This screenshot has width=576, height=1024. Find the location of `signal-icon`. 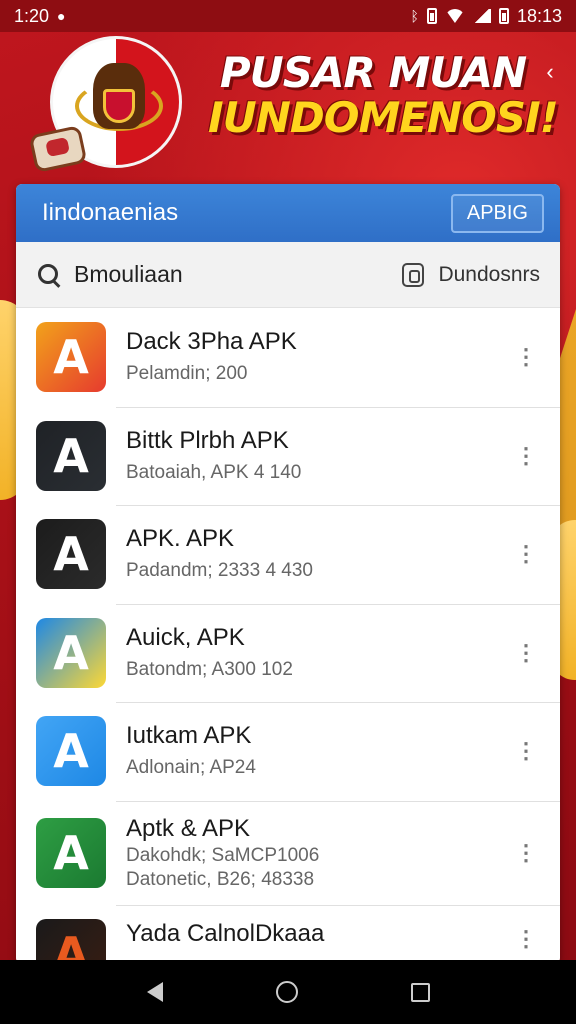

signal-icon is located at coordinates (481, 16).